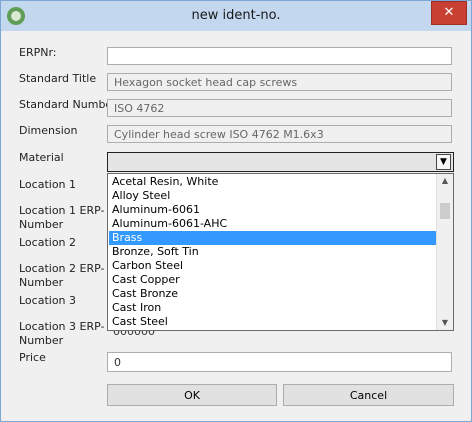 This screenshot has height=422, width=472. I want to click on scroll-up-icon: ▲, so click(445, 181).